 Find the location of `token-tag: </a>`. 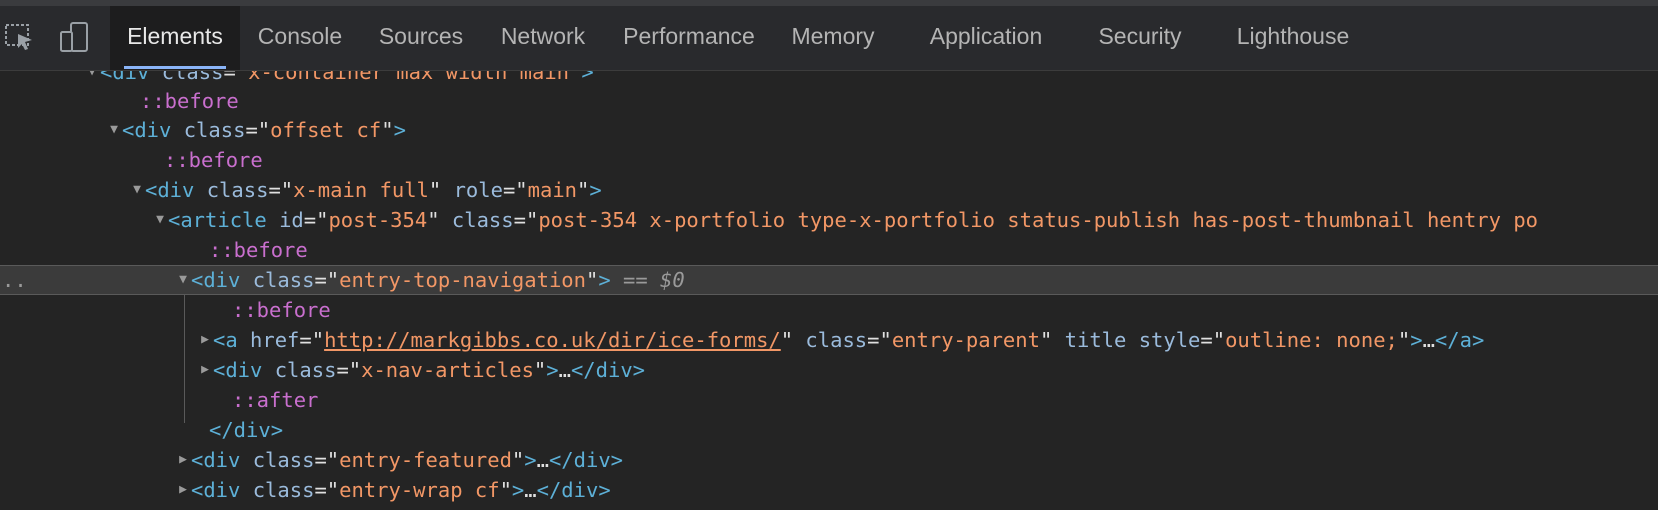

token-tag: </a> is located at coordinates (1459, 340).